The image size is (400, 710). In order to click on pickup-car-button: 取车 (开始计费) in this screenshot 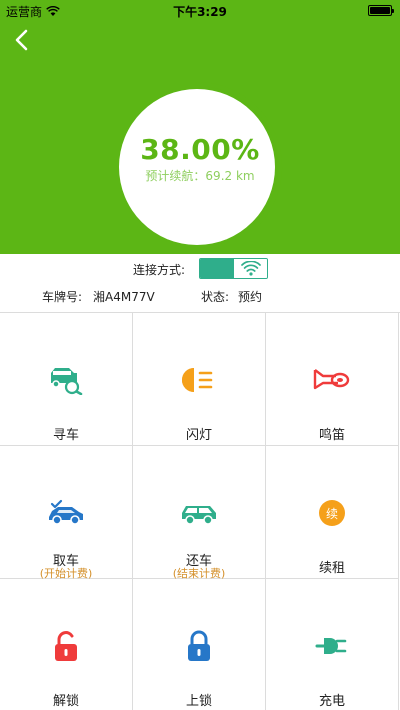, I will do `click(66, 513)`.